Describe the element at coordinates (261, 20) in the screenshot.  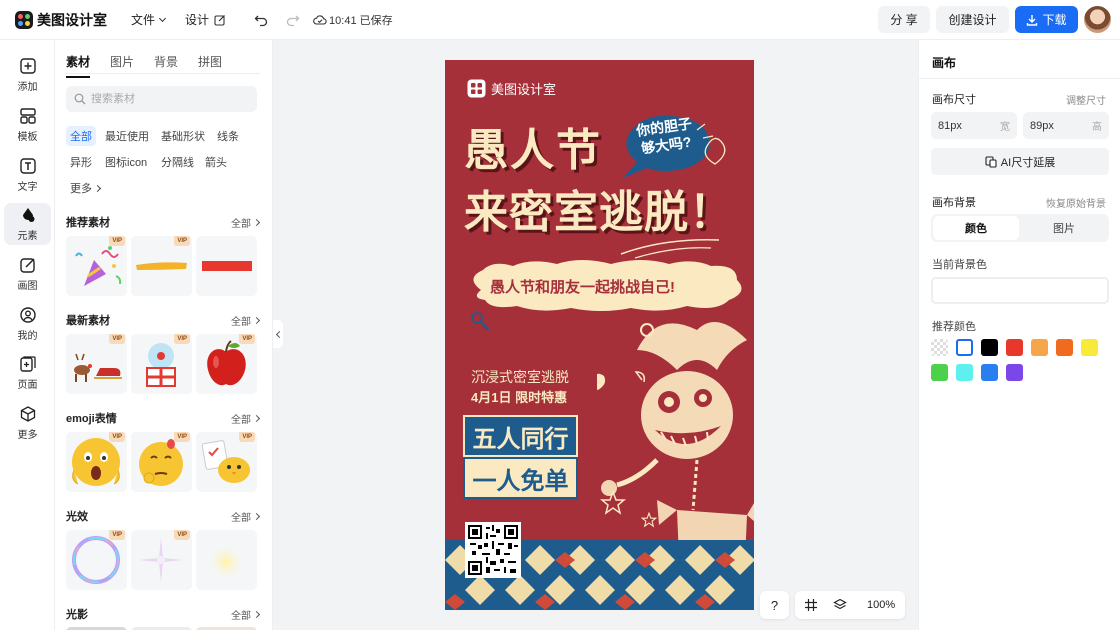
I see `undo-icon` at that location.